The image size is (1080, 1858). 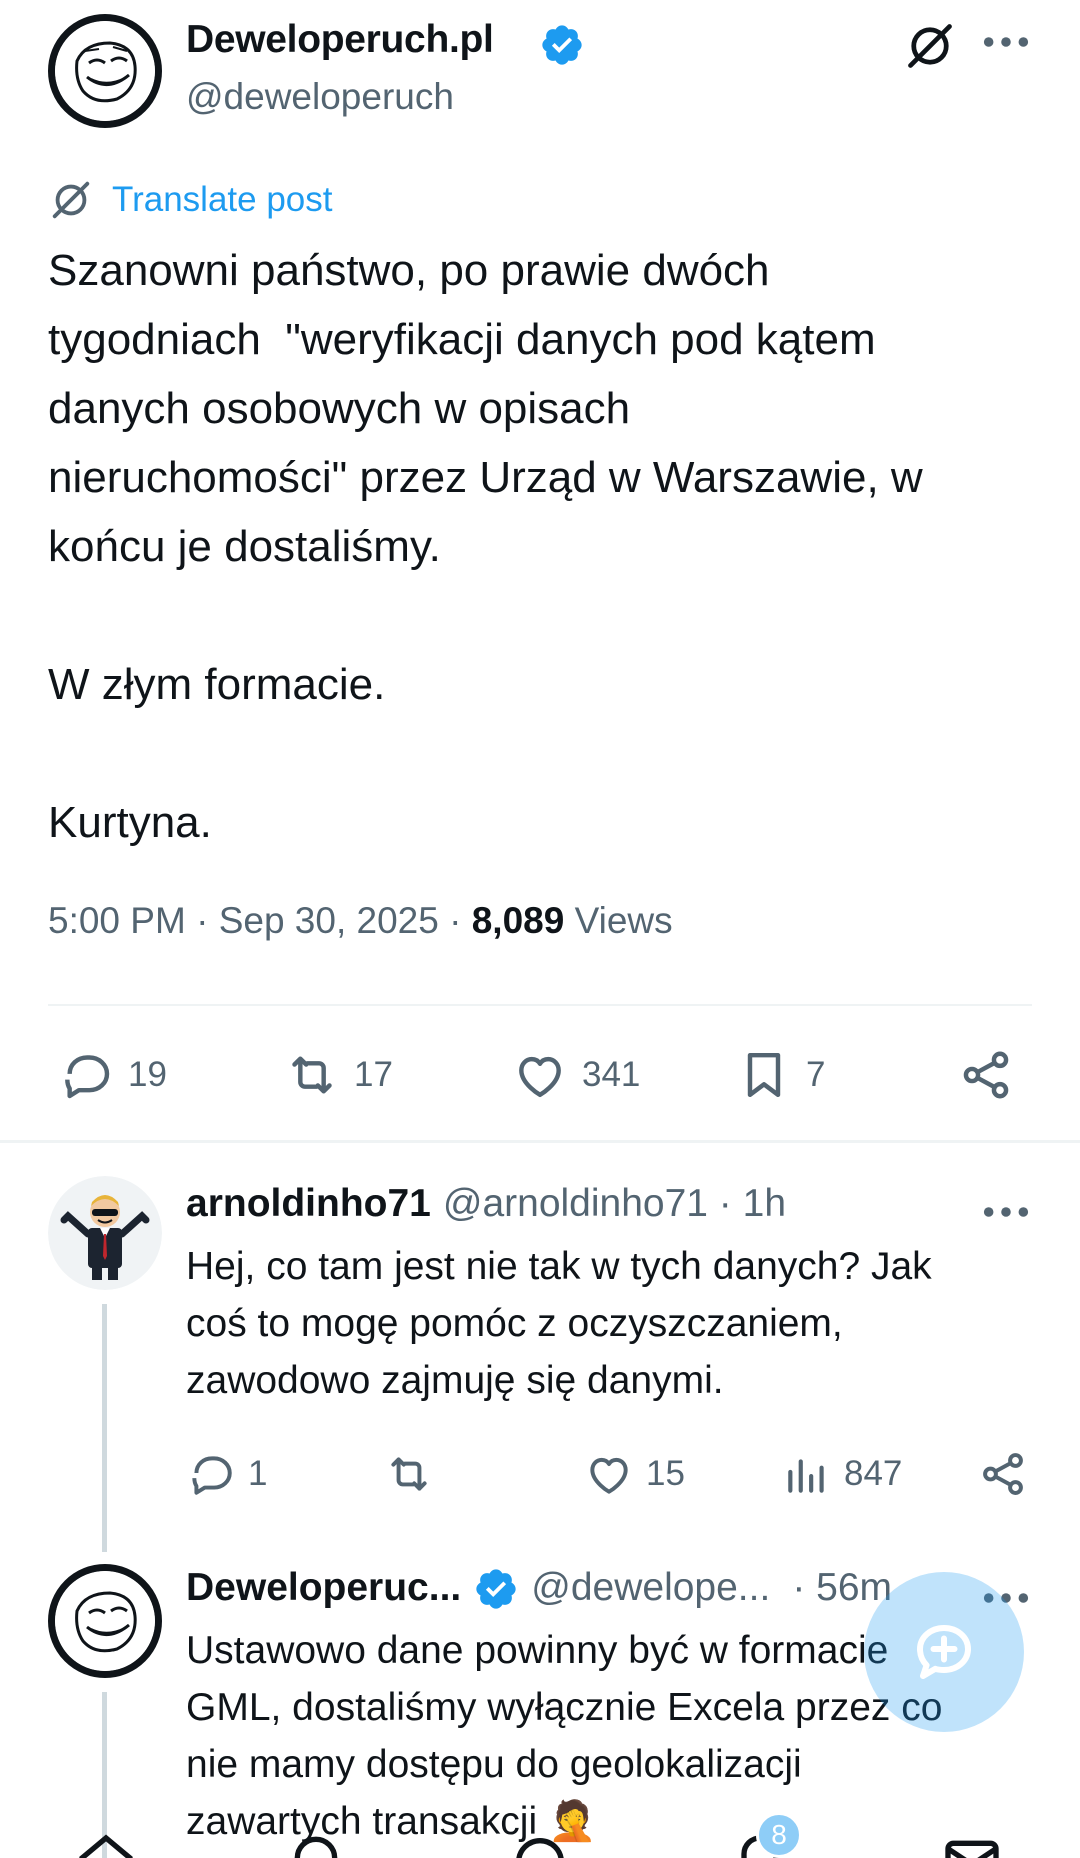 What do you see at coordinates (842, 1474) in the screenshot?
I see `views-button: 847` at bounding box center [842, 1474].